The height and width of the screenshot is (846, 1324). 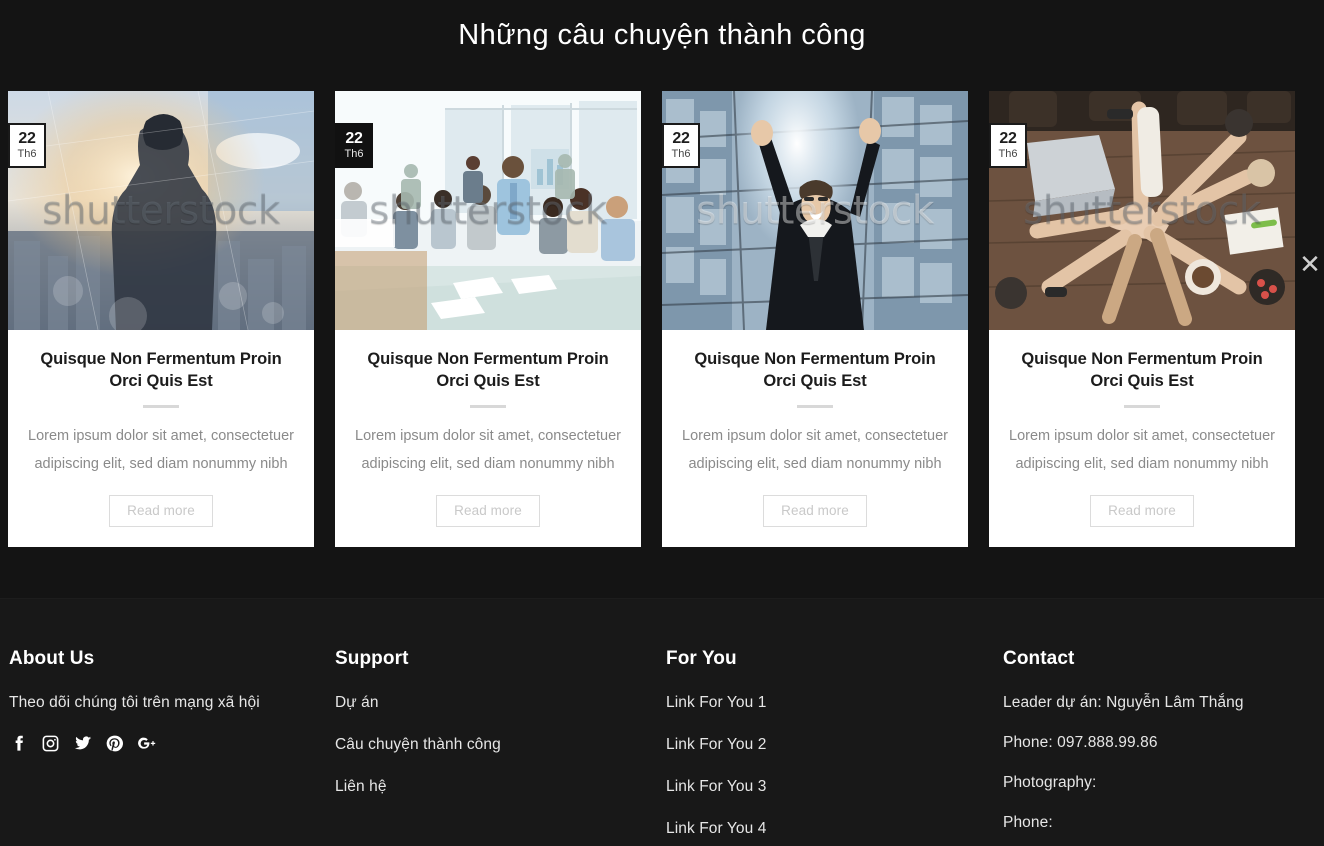 What do you see at coordinates (820, 703) in the screenshot?
I see `footer-link-for-you: Link For You 1` at bounding box center [820, 703].